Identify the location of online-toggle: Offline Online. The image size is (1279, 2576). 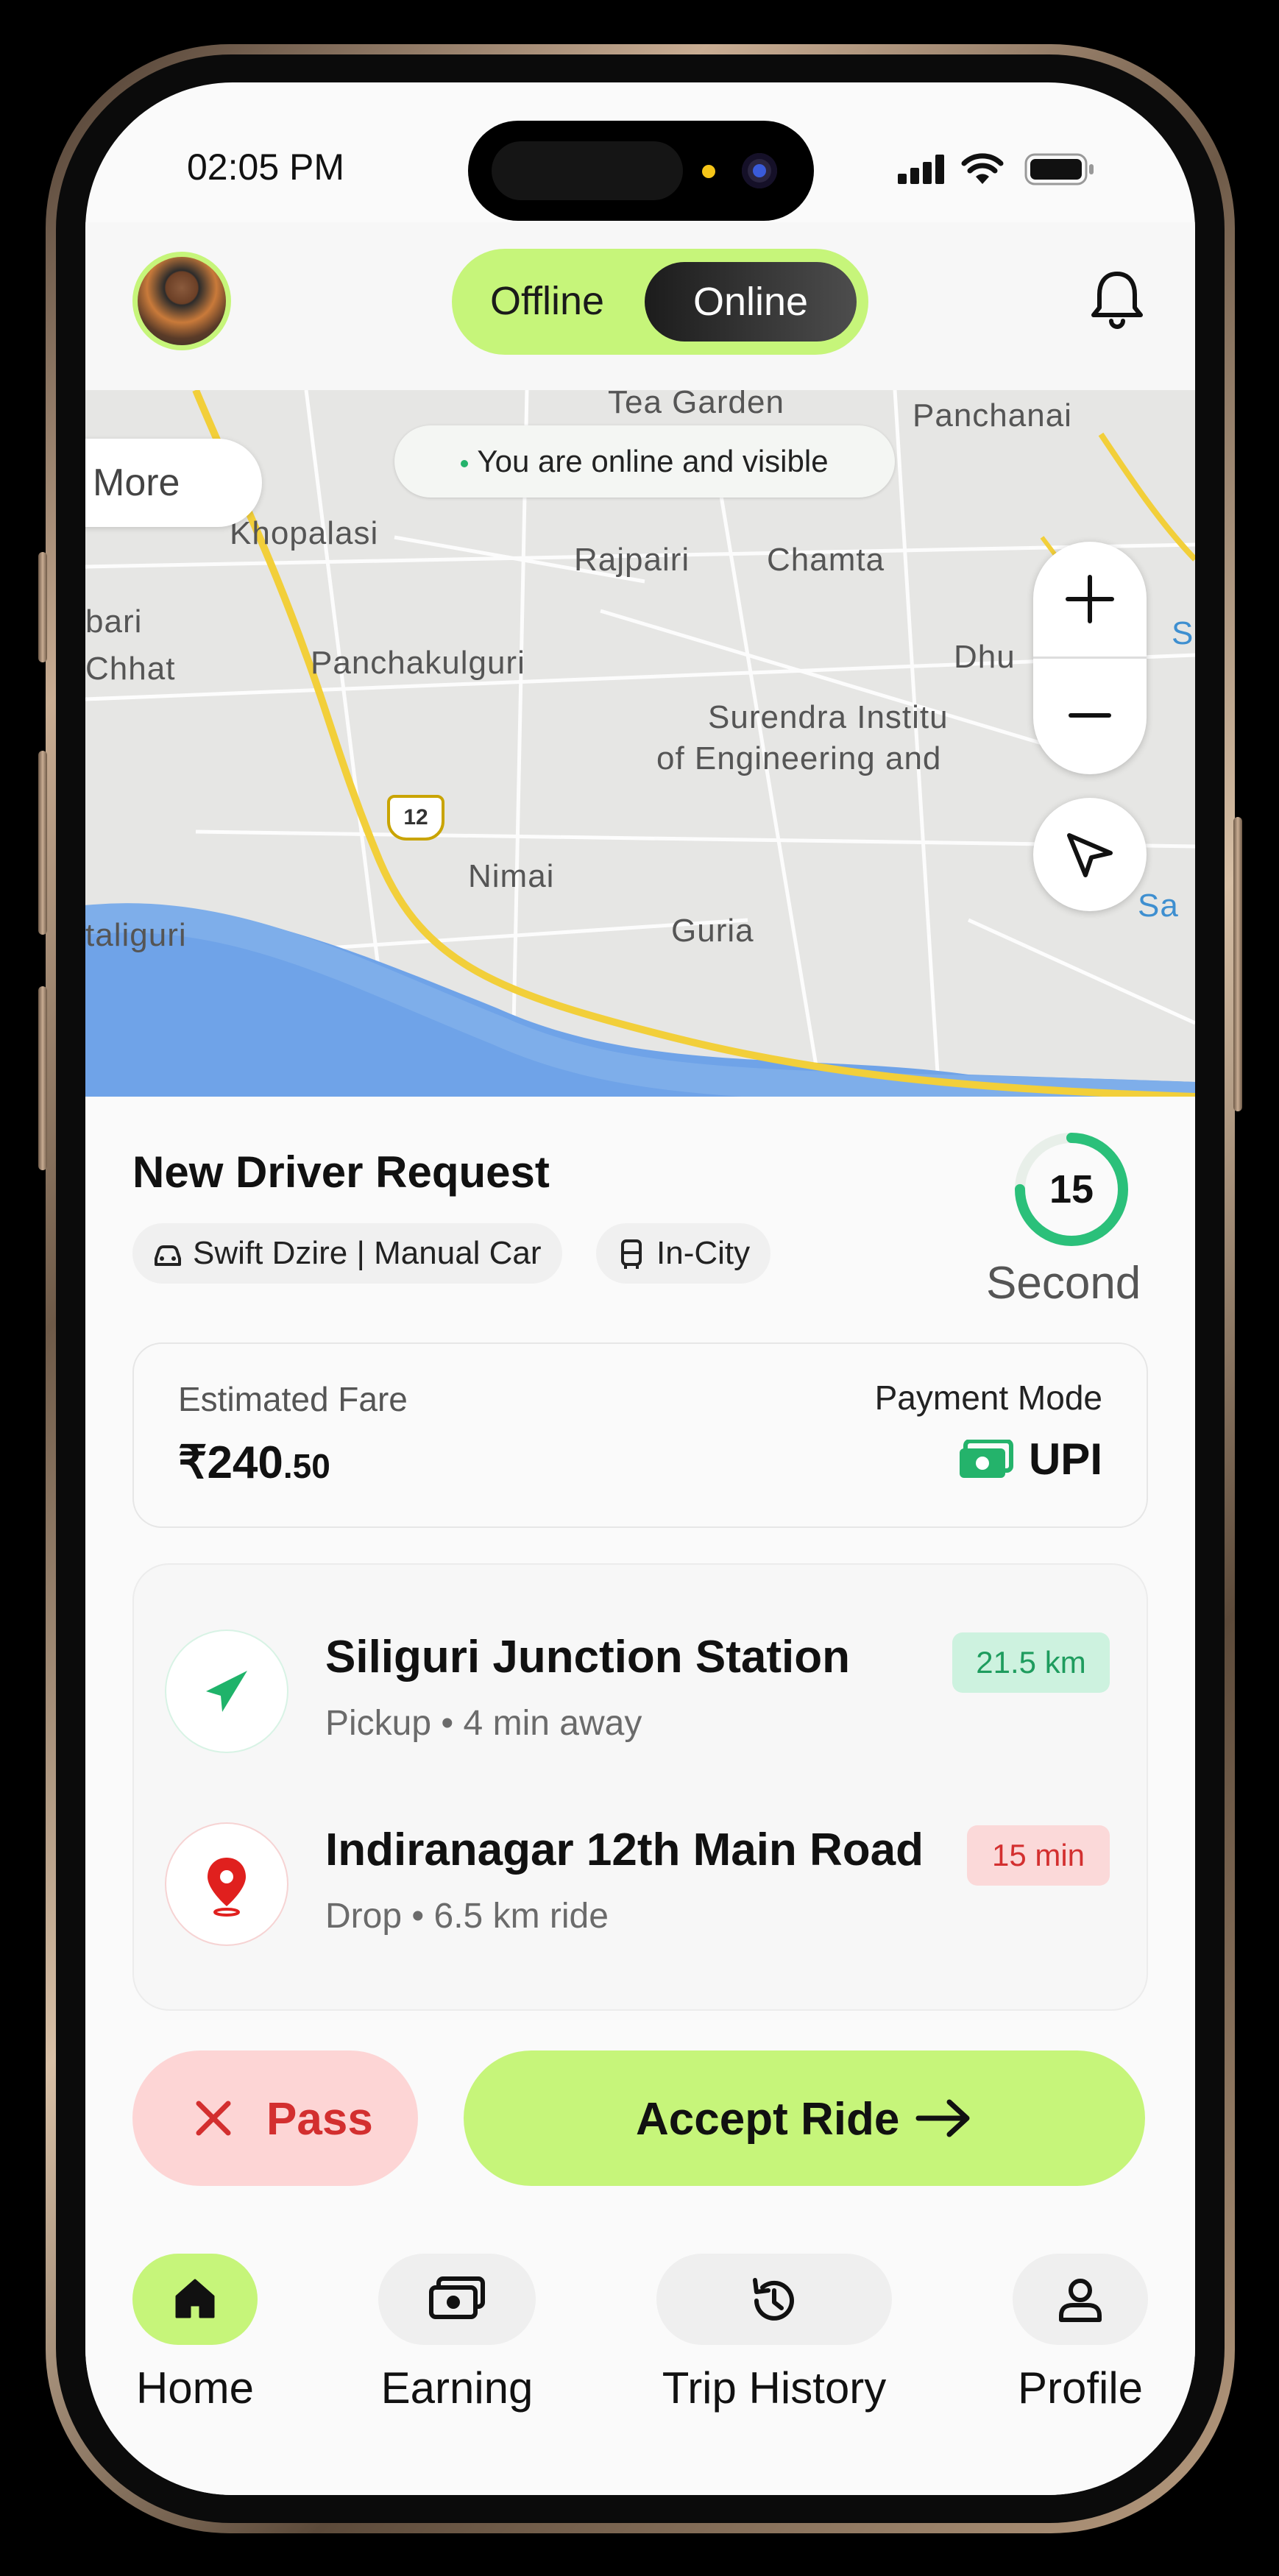
(660, 302).